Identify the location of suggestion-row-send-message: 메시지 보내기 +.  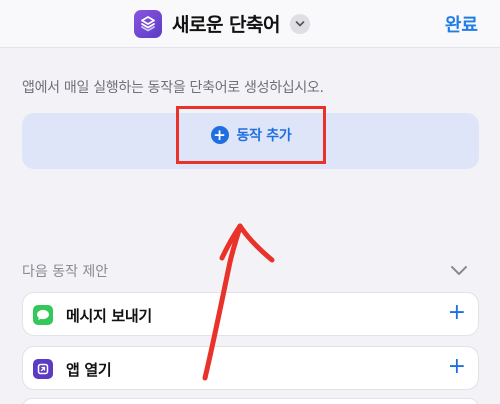
(250, 314).